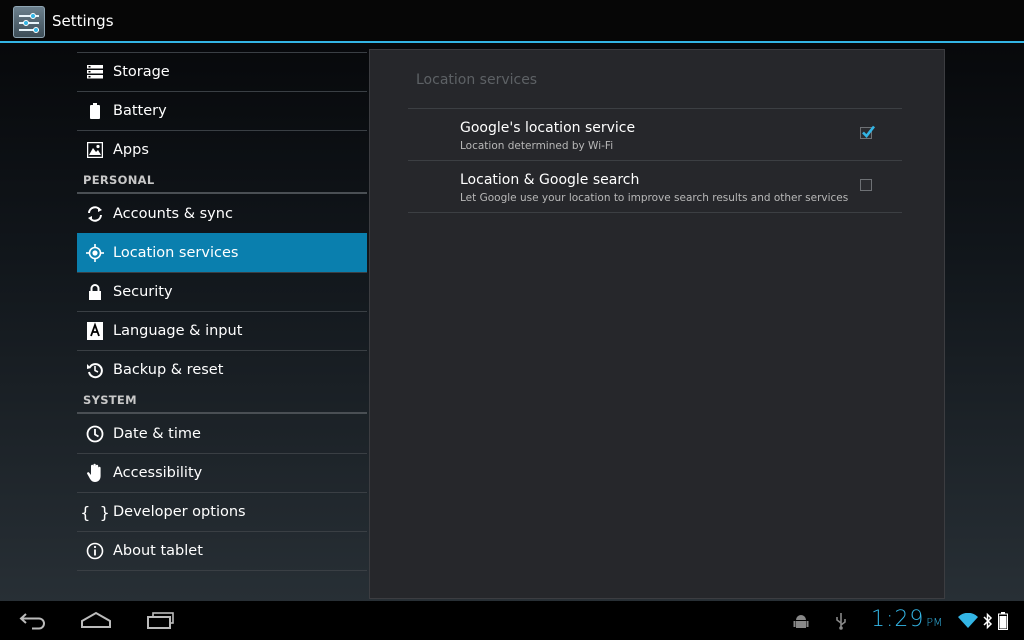 This screenshot has width=1024, height=640. What do you see at coordinates (934, 622) in the screenshot?
I see `clock-ampm: PM` at bounding box center [934, 622].